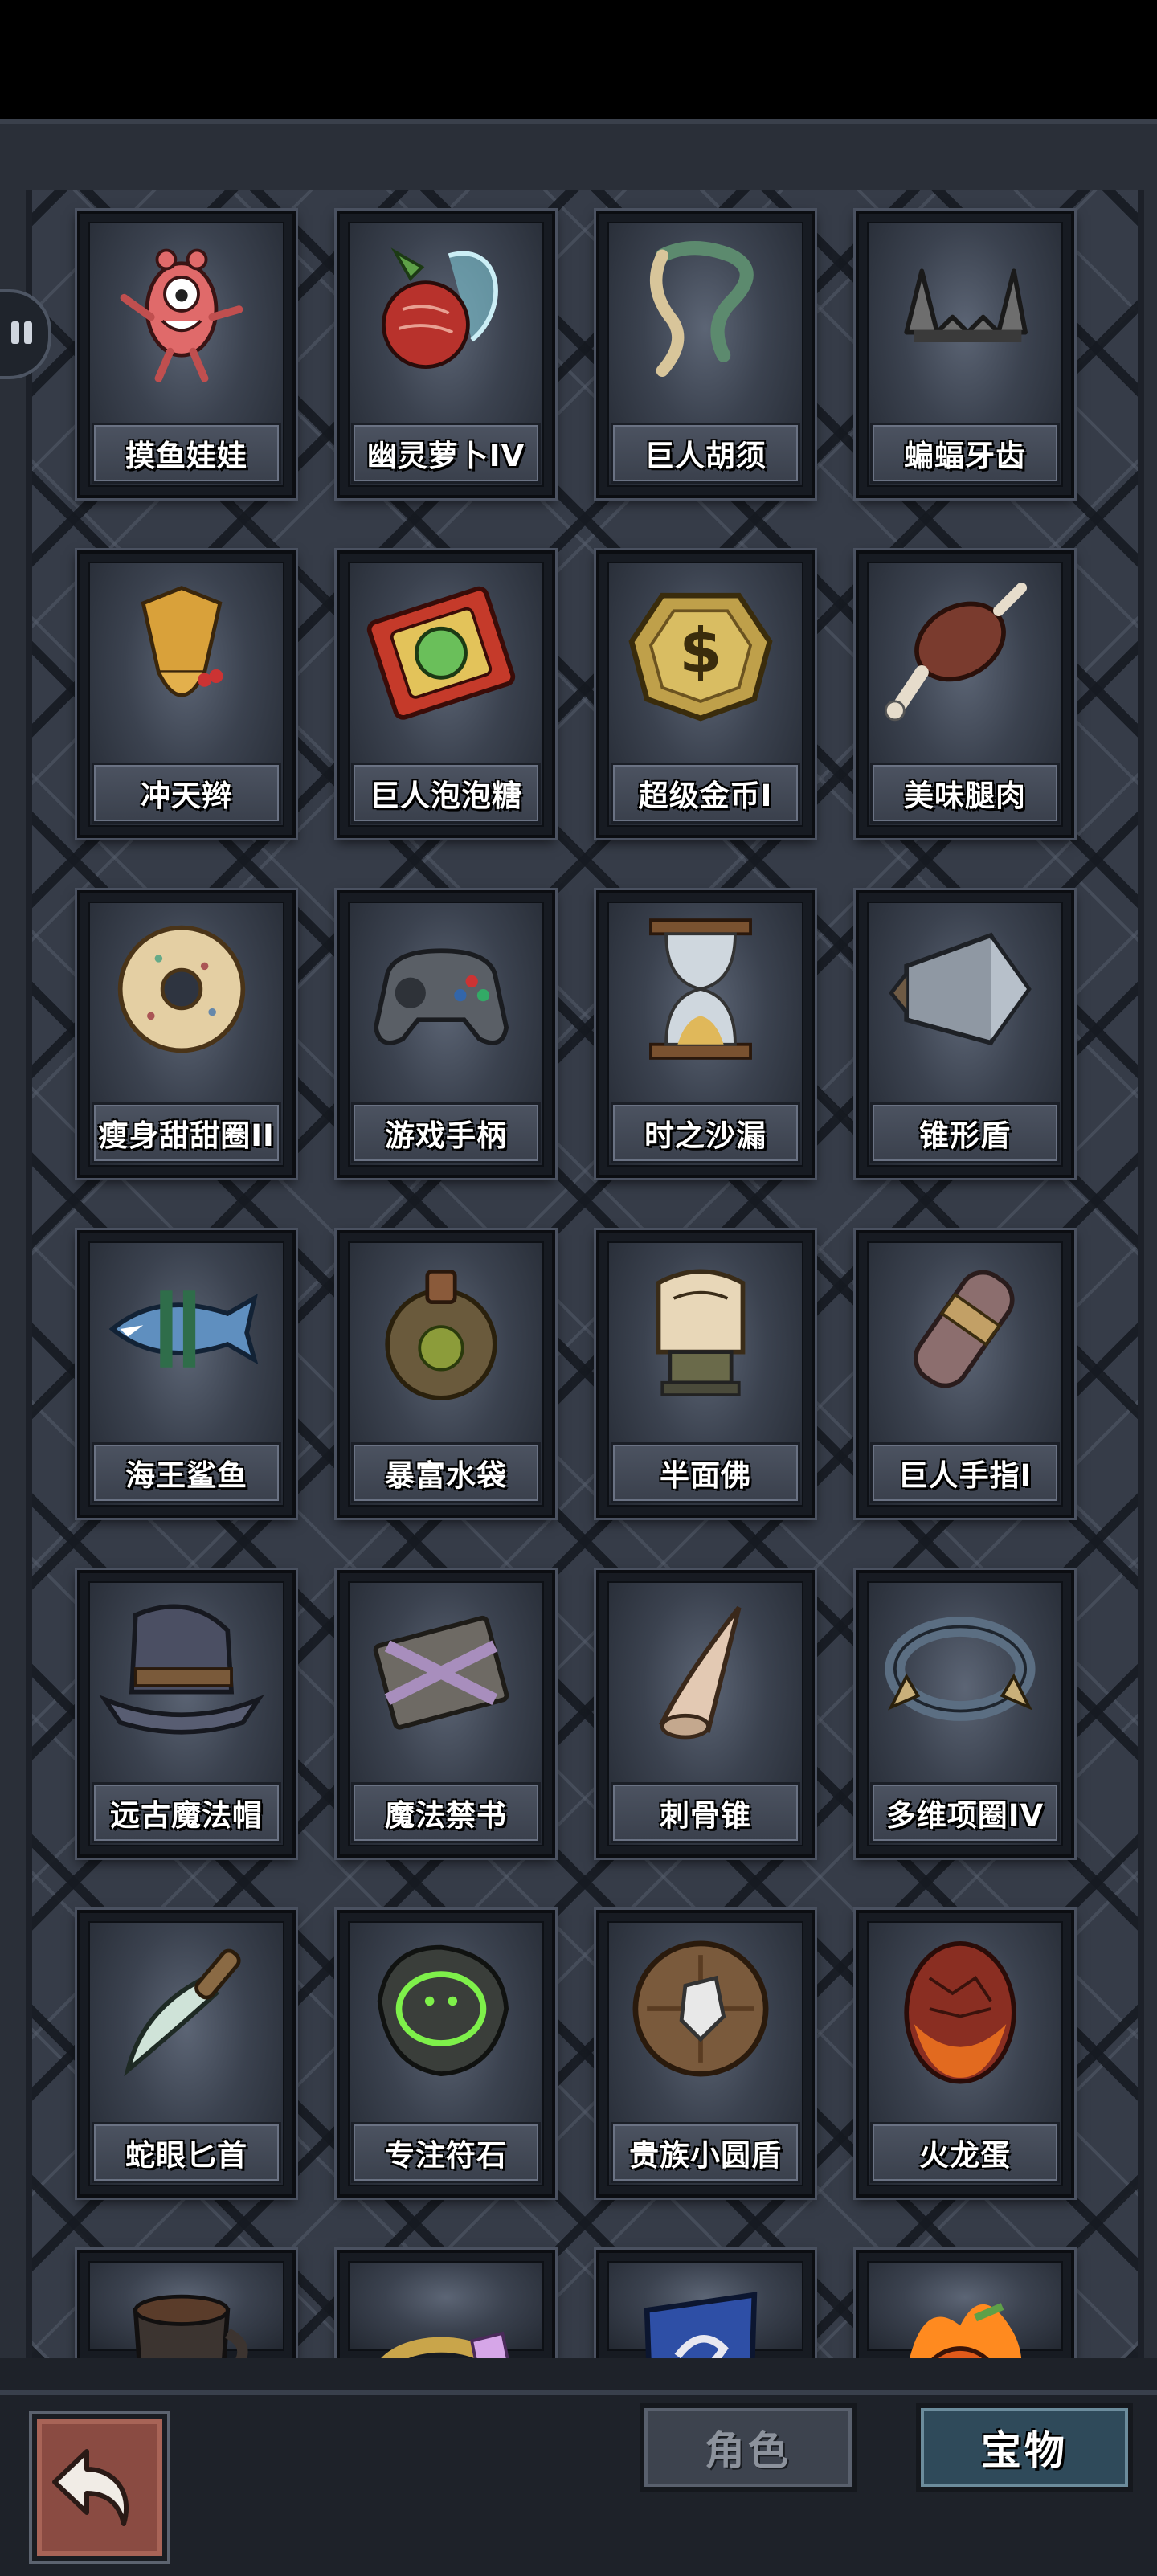 This screenshot has height=2576, width=1157. I want to click on item-label: 蝙蝠牙齿, so click(965, 456).